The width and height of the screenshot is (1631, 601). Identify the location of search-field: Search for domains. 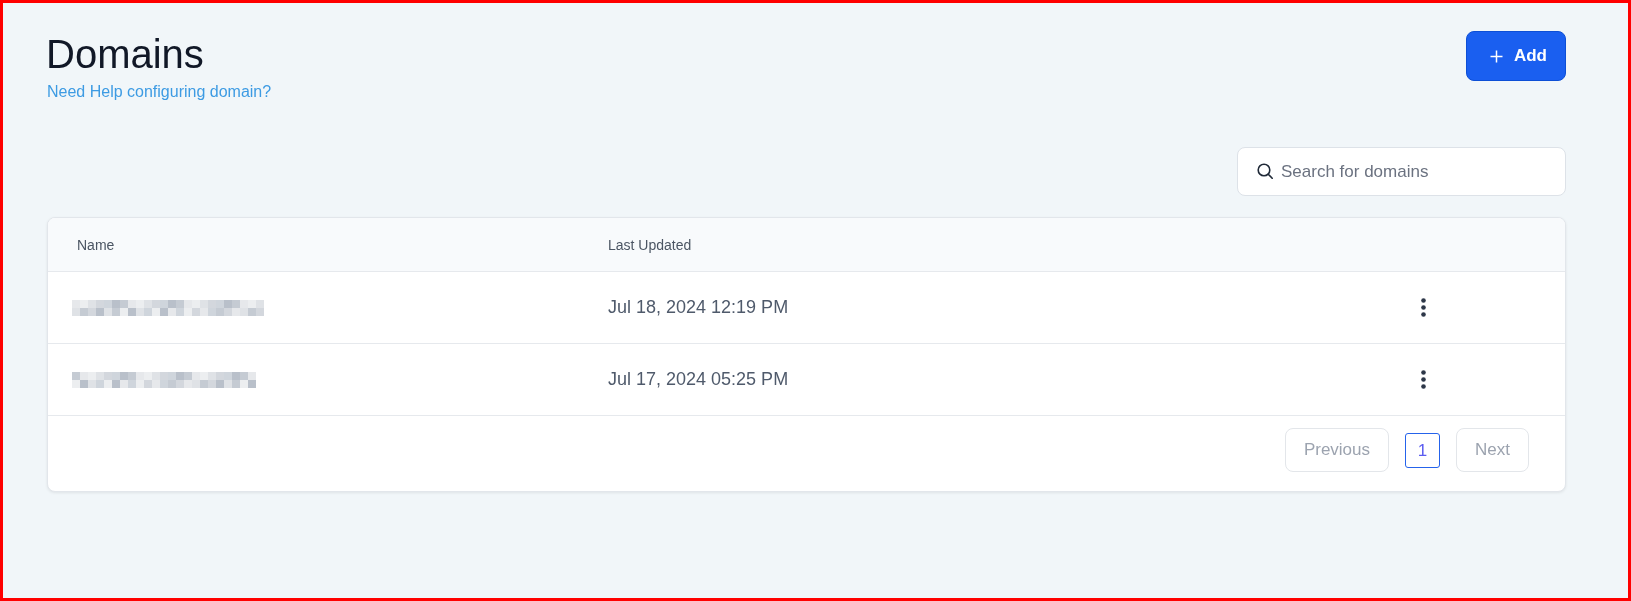
(1401, 171).